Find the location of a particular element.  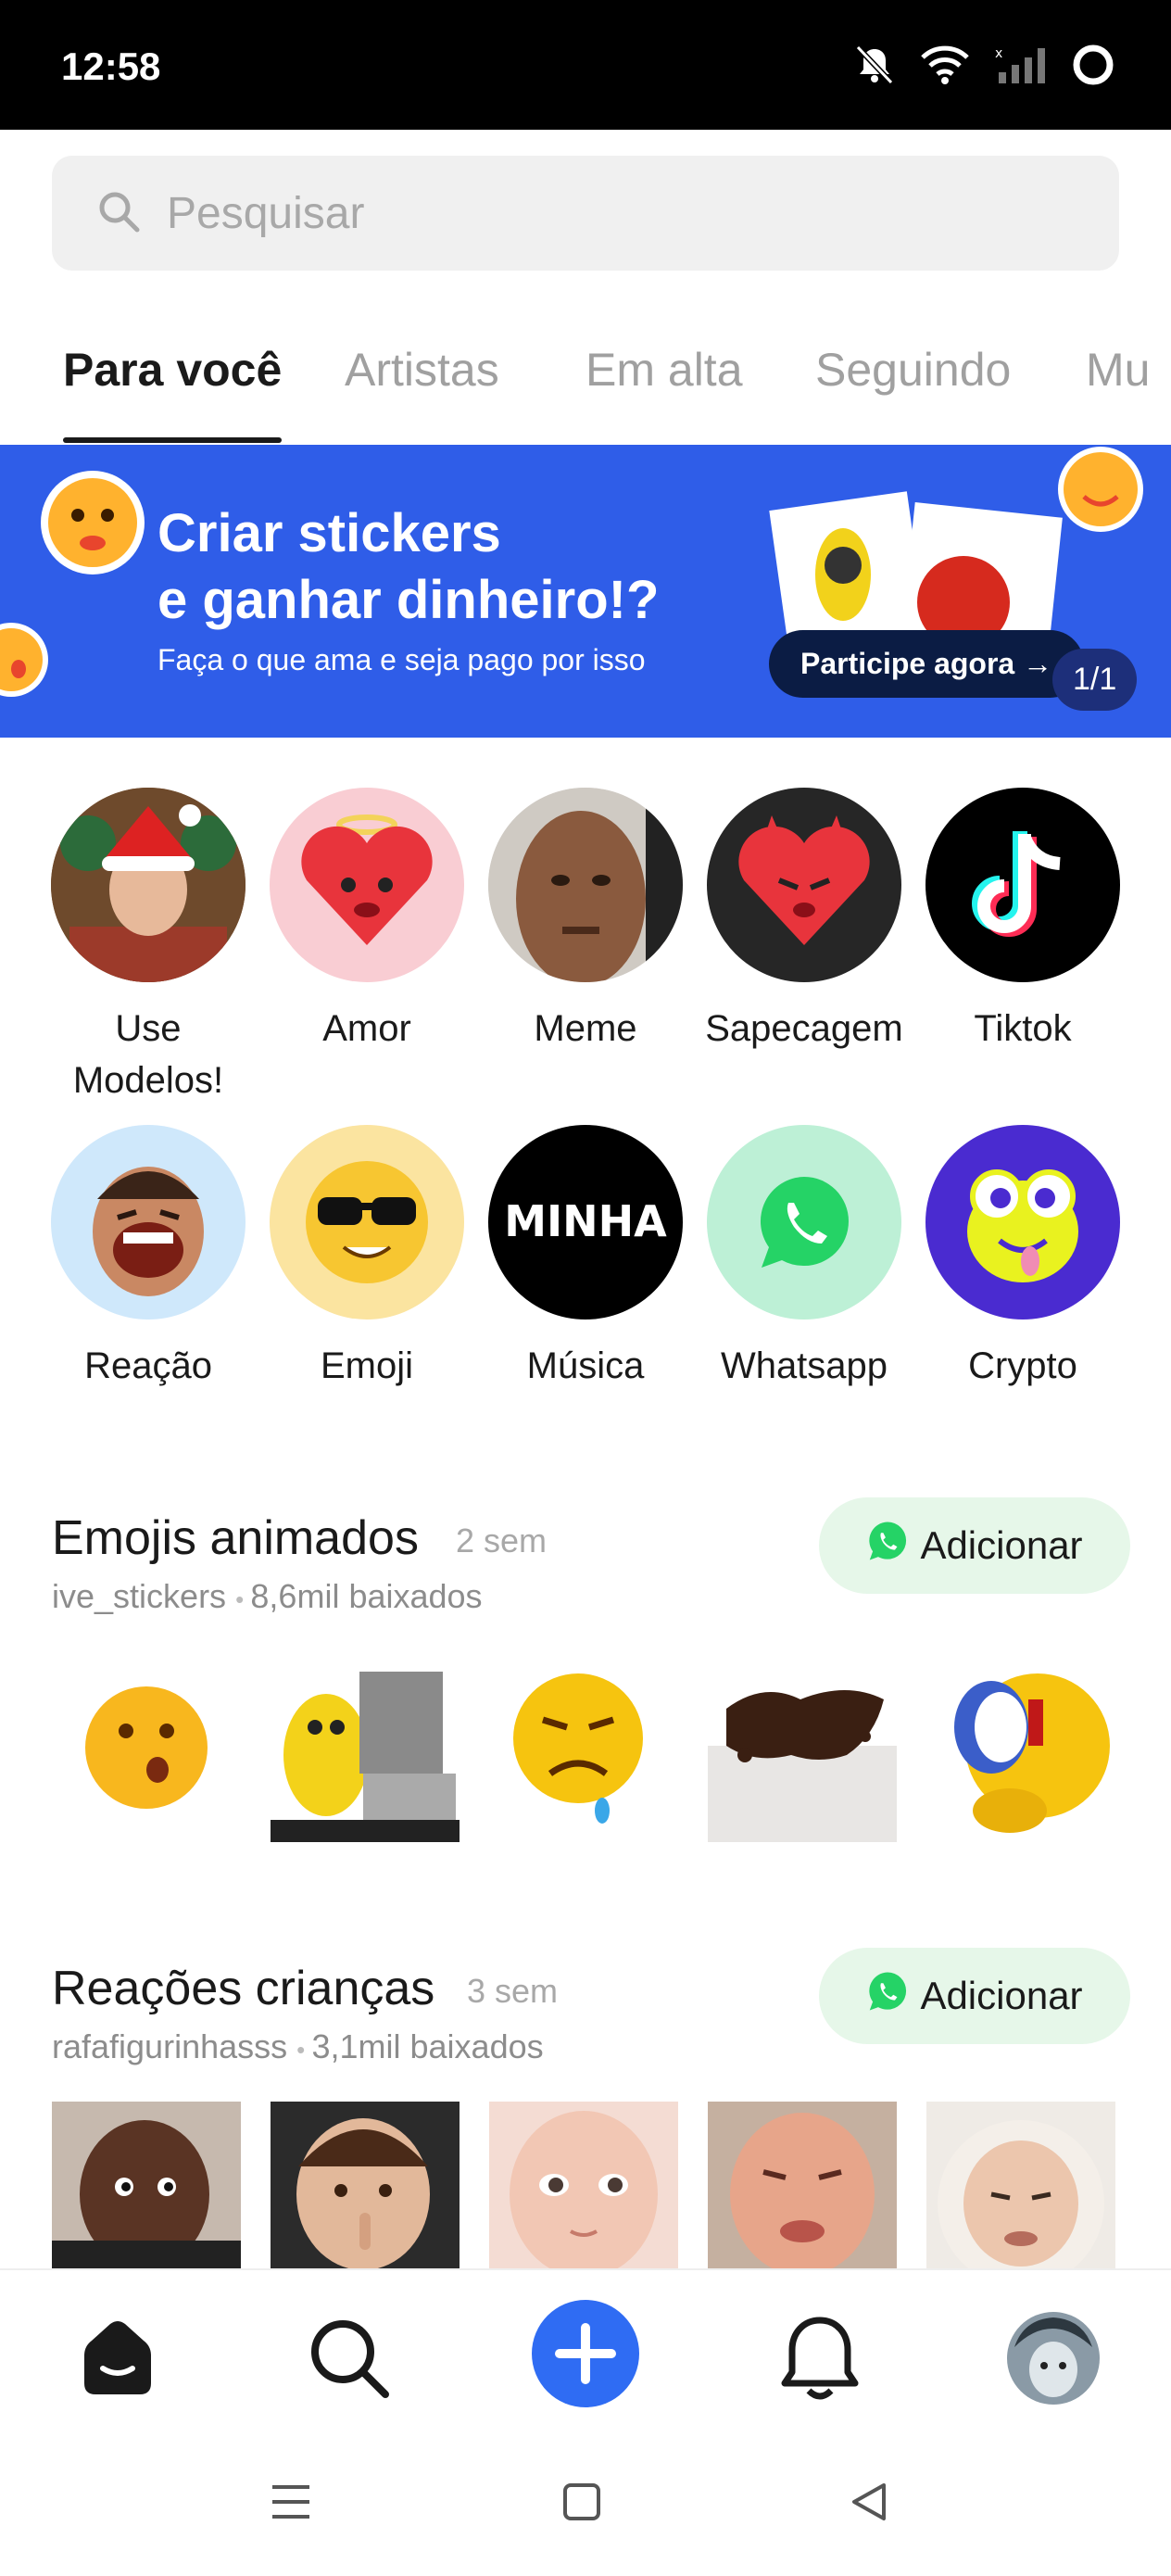

meme-face-icon is located at coordinates (585, 885).